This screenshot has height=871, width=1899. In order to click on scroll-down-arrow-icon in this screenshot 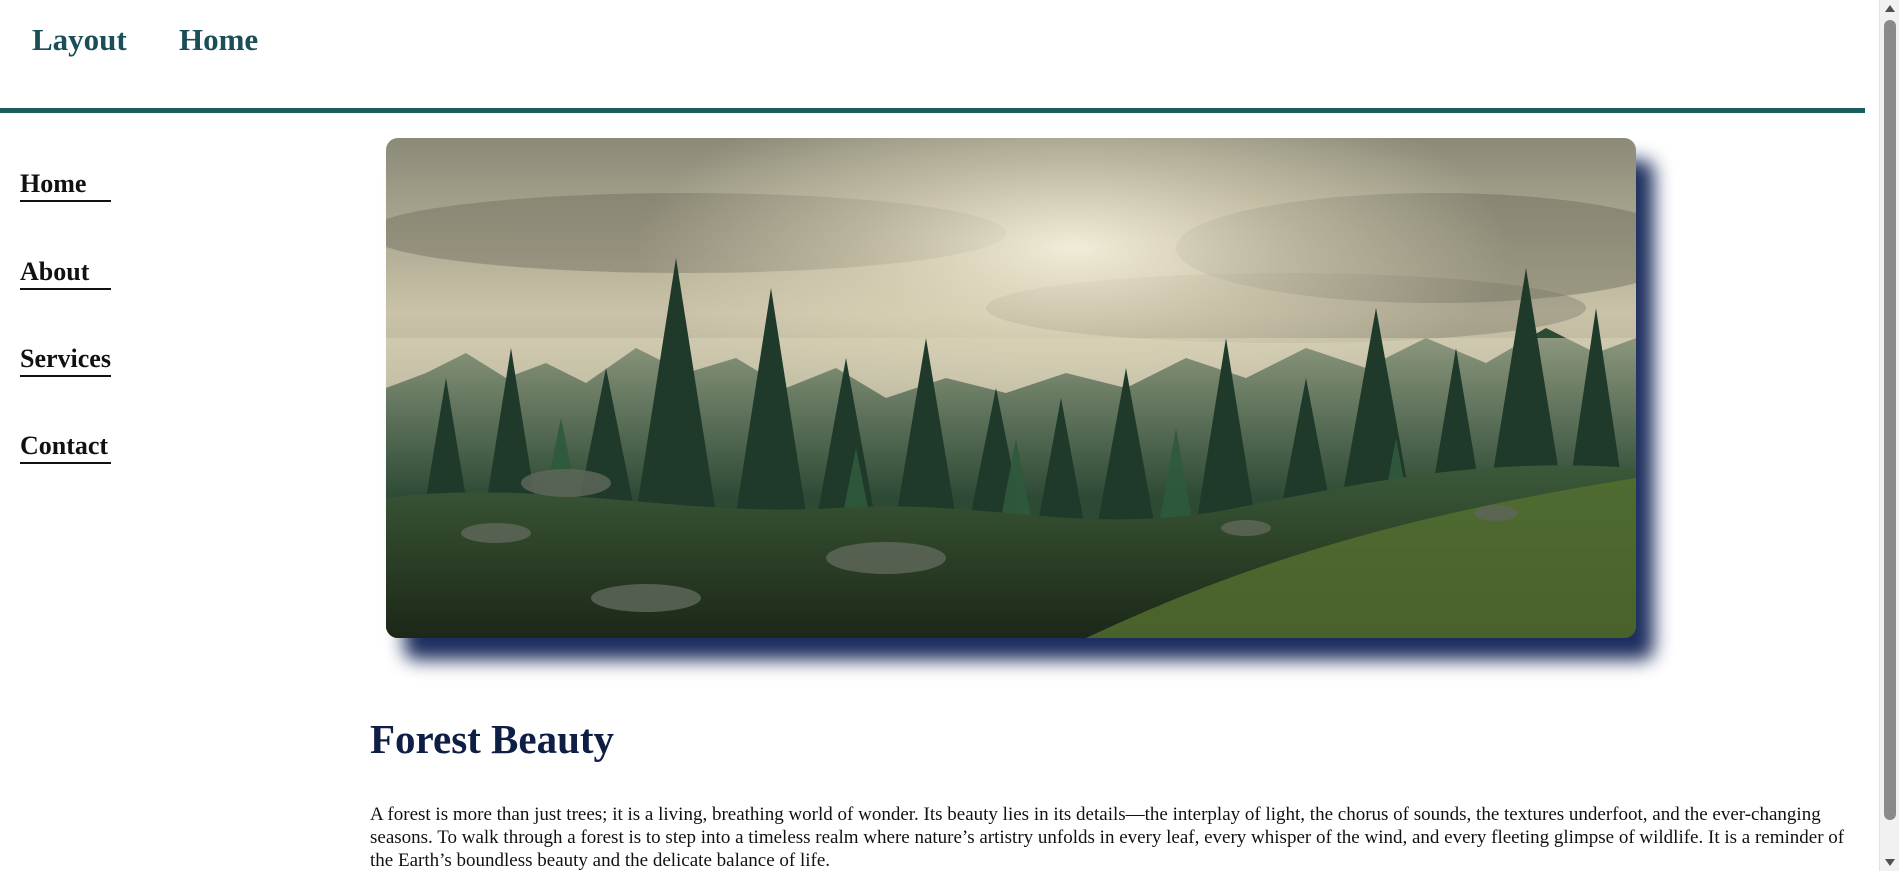, I will do `click(1890, 862)`.